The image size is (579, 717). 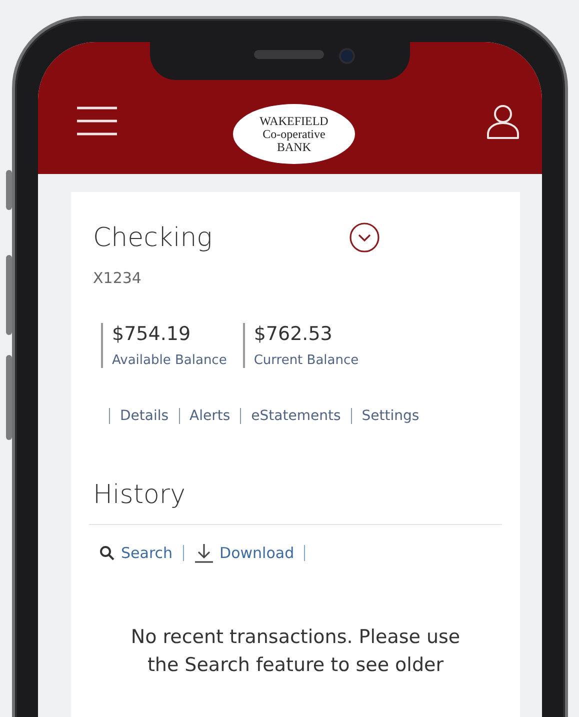 I want to click on history-title: History, so click(x=139, y=495).